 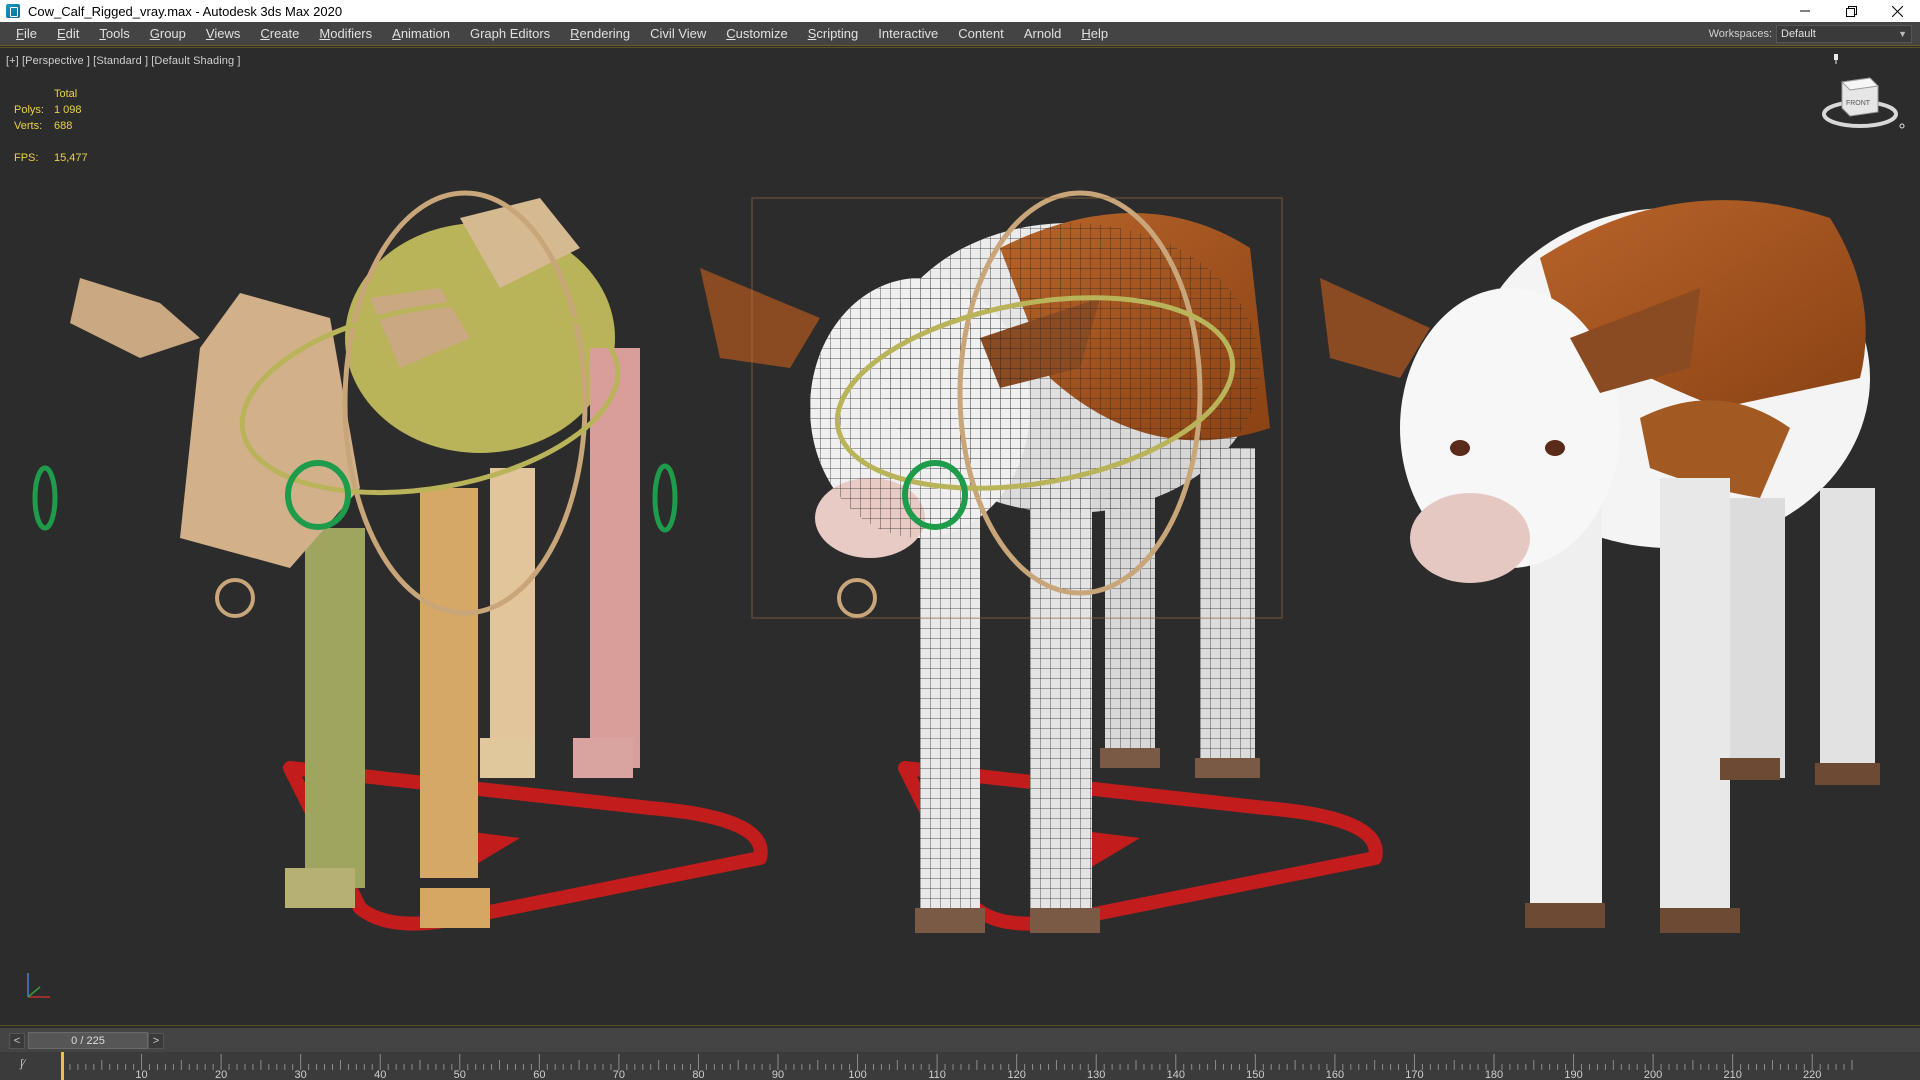 What do you see at coordinates (29, 110) in the screenshot?
I see `stats-polys-label: Polys:` at bounding box center [29, 110].